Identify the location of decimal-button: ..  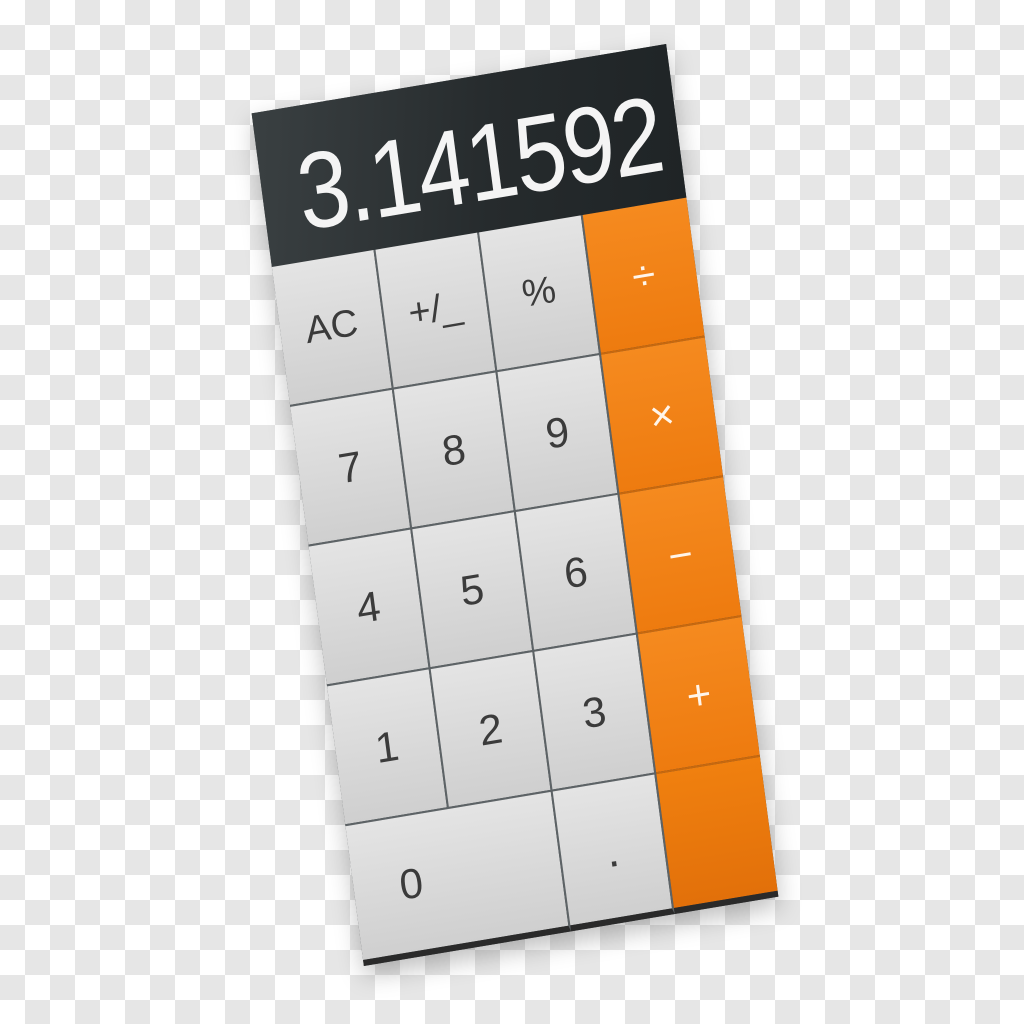
(613, 853).